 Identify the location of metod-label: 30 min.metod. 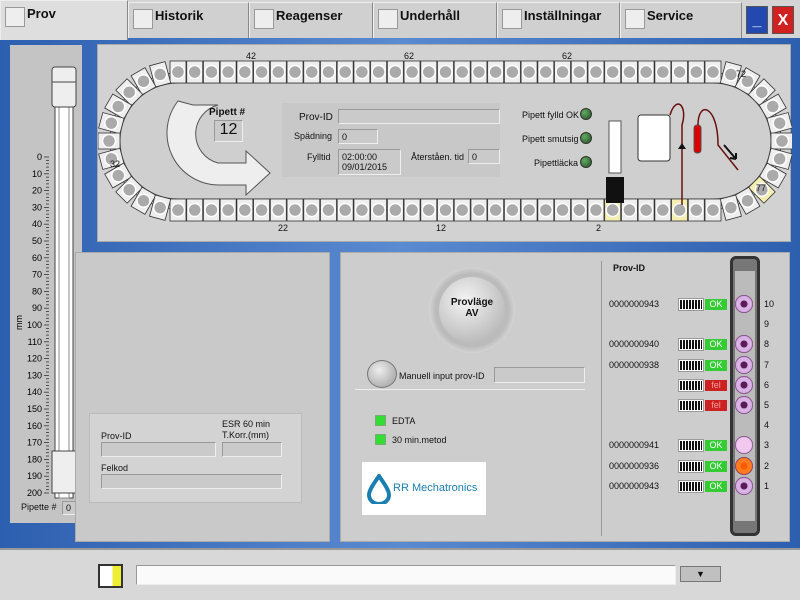
(419, 440).